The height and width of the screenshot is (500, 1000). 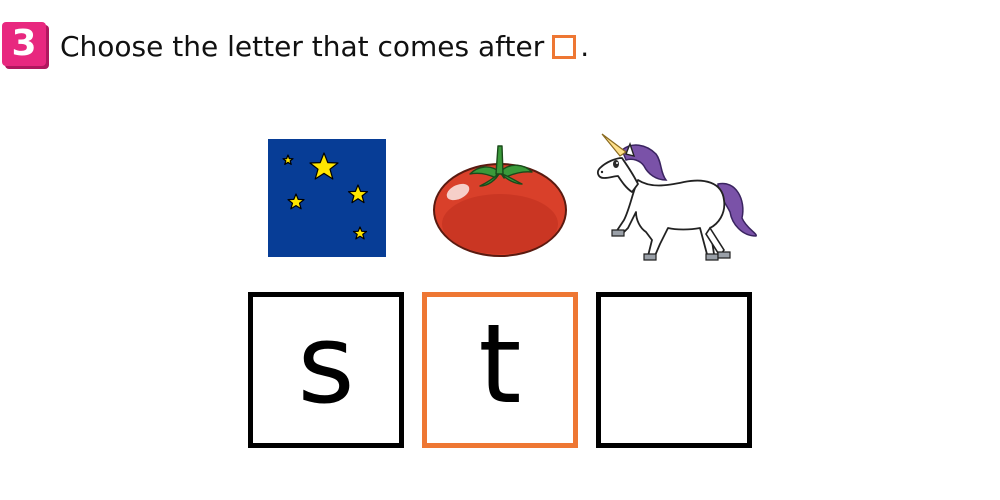 I want to click on instruction-suffix: ., so click(x=585, y=46).